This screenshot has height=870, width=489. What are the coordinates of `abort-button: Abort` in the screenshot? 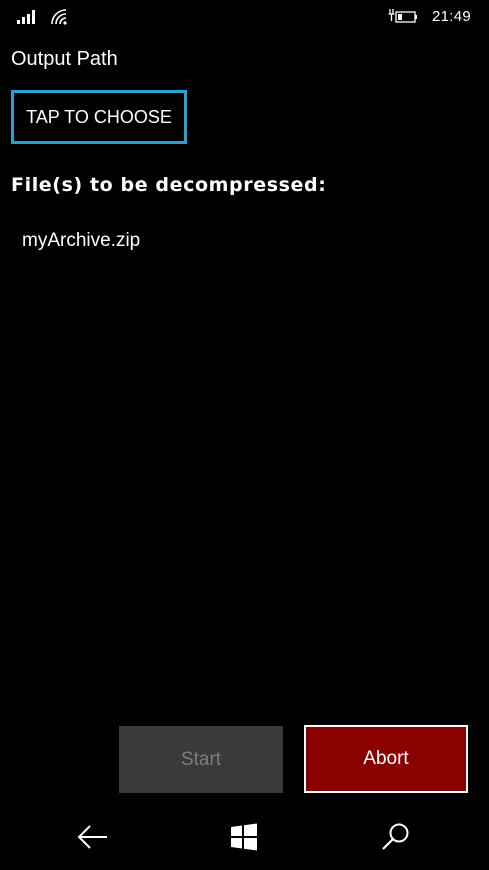 It's located at (386, 759).